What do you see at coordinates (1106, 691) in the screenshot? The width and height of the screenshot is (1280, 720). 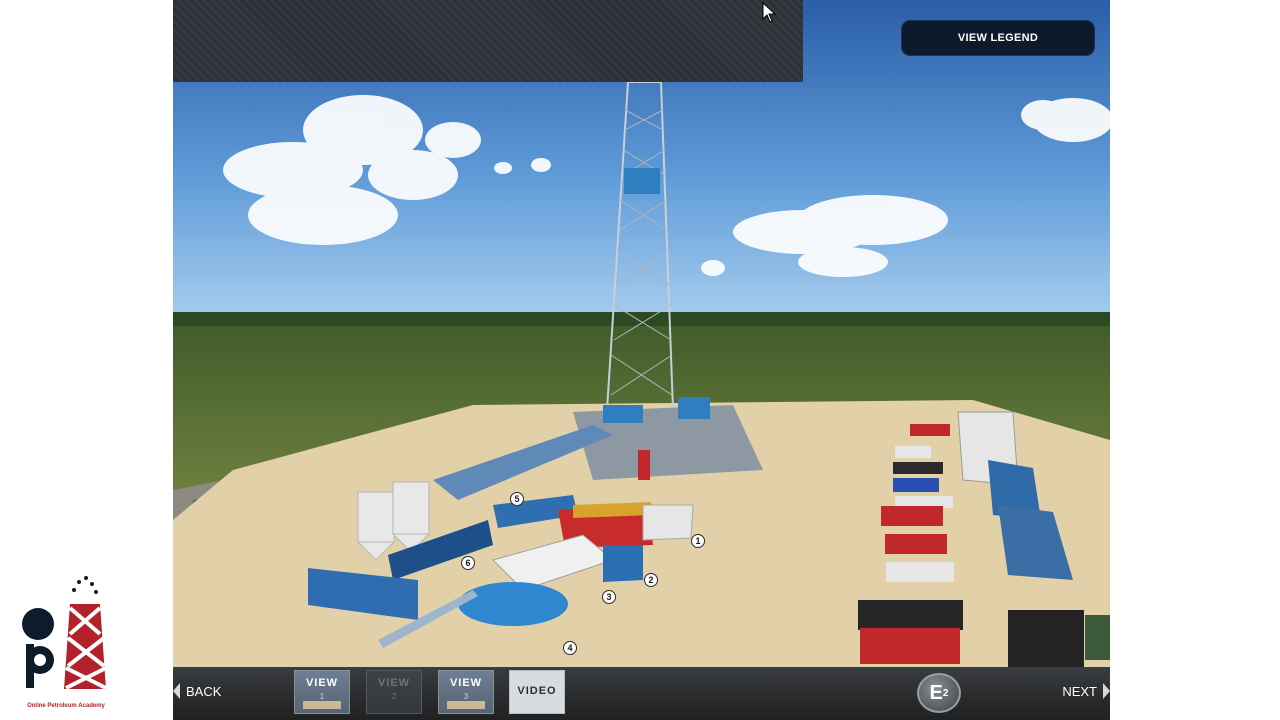 I see `chevron-right-icon` at bounding box center [1106, 691].